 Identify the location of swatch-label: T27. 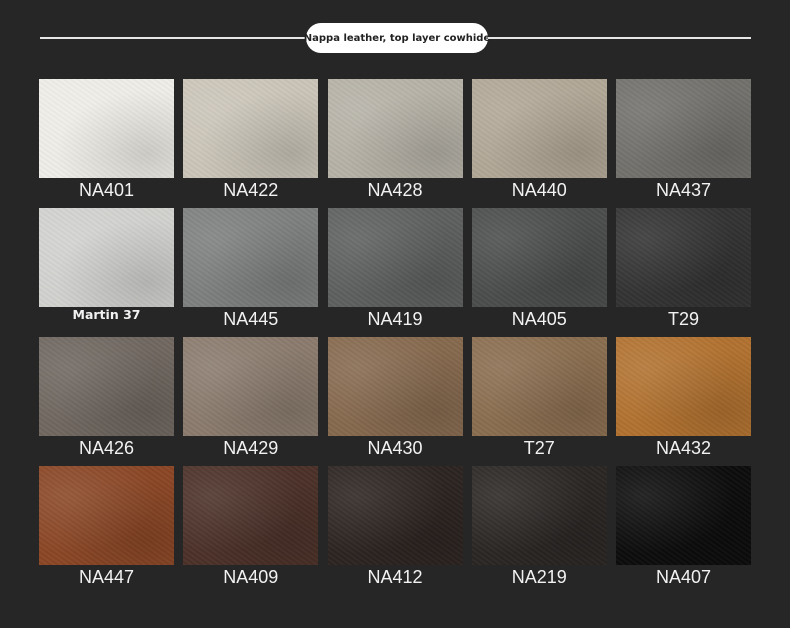
(539, 448).